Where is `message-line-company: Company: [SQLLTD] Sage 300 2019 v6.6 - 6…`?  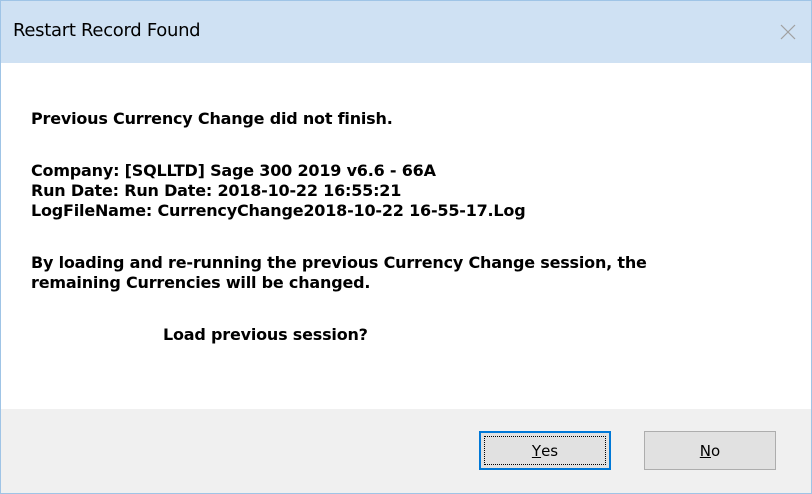
message-line-company: Company: [SQLLTD] Sage 300 2019 v6.6 - 6… is located at coordinates (233, 170).